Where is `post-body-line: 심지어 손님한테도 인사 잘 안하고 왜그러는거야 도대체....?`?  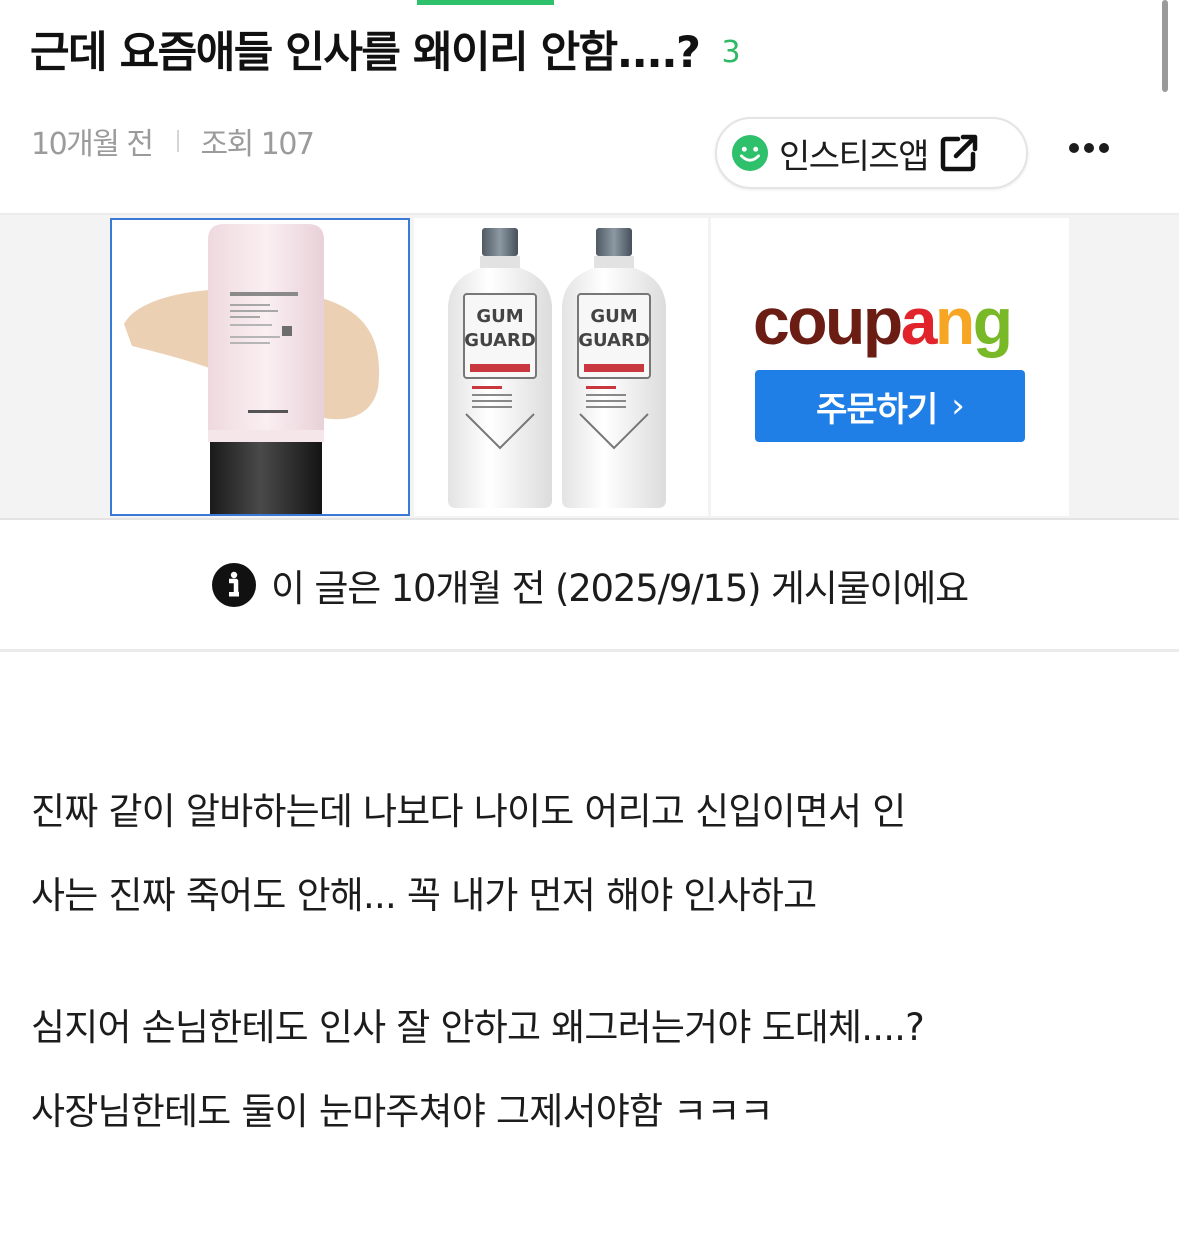
post-body-line: 심지어 손님한테도 인사 잘 안하고 왜그러는거야 도대체....? is located at coordinates (478, 1027).